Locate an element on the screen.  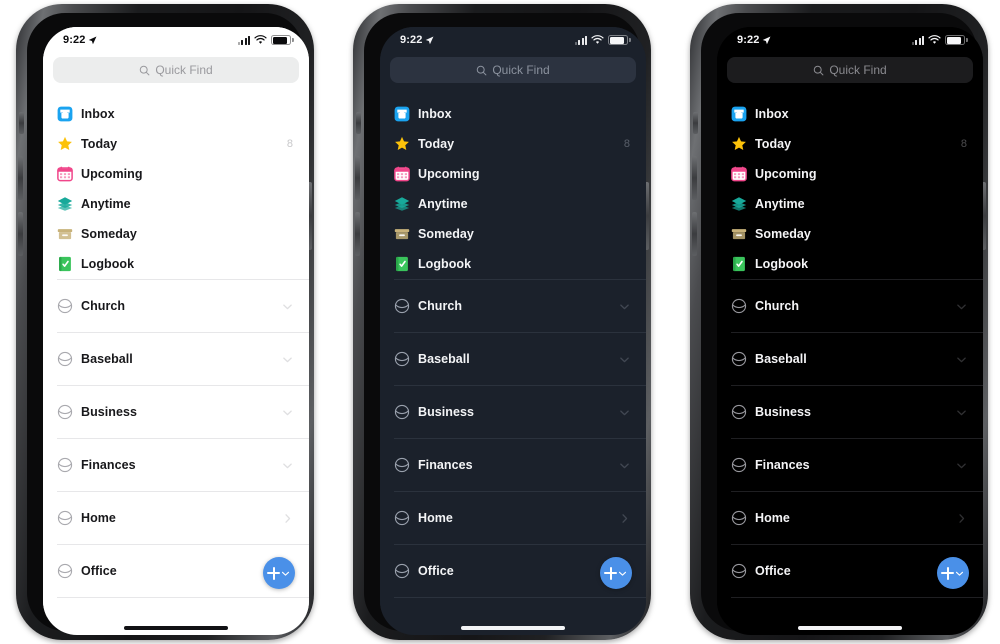
star-icon is located at coordinates (402, 143).